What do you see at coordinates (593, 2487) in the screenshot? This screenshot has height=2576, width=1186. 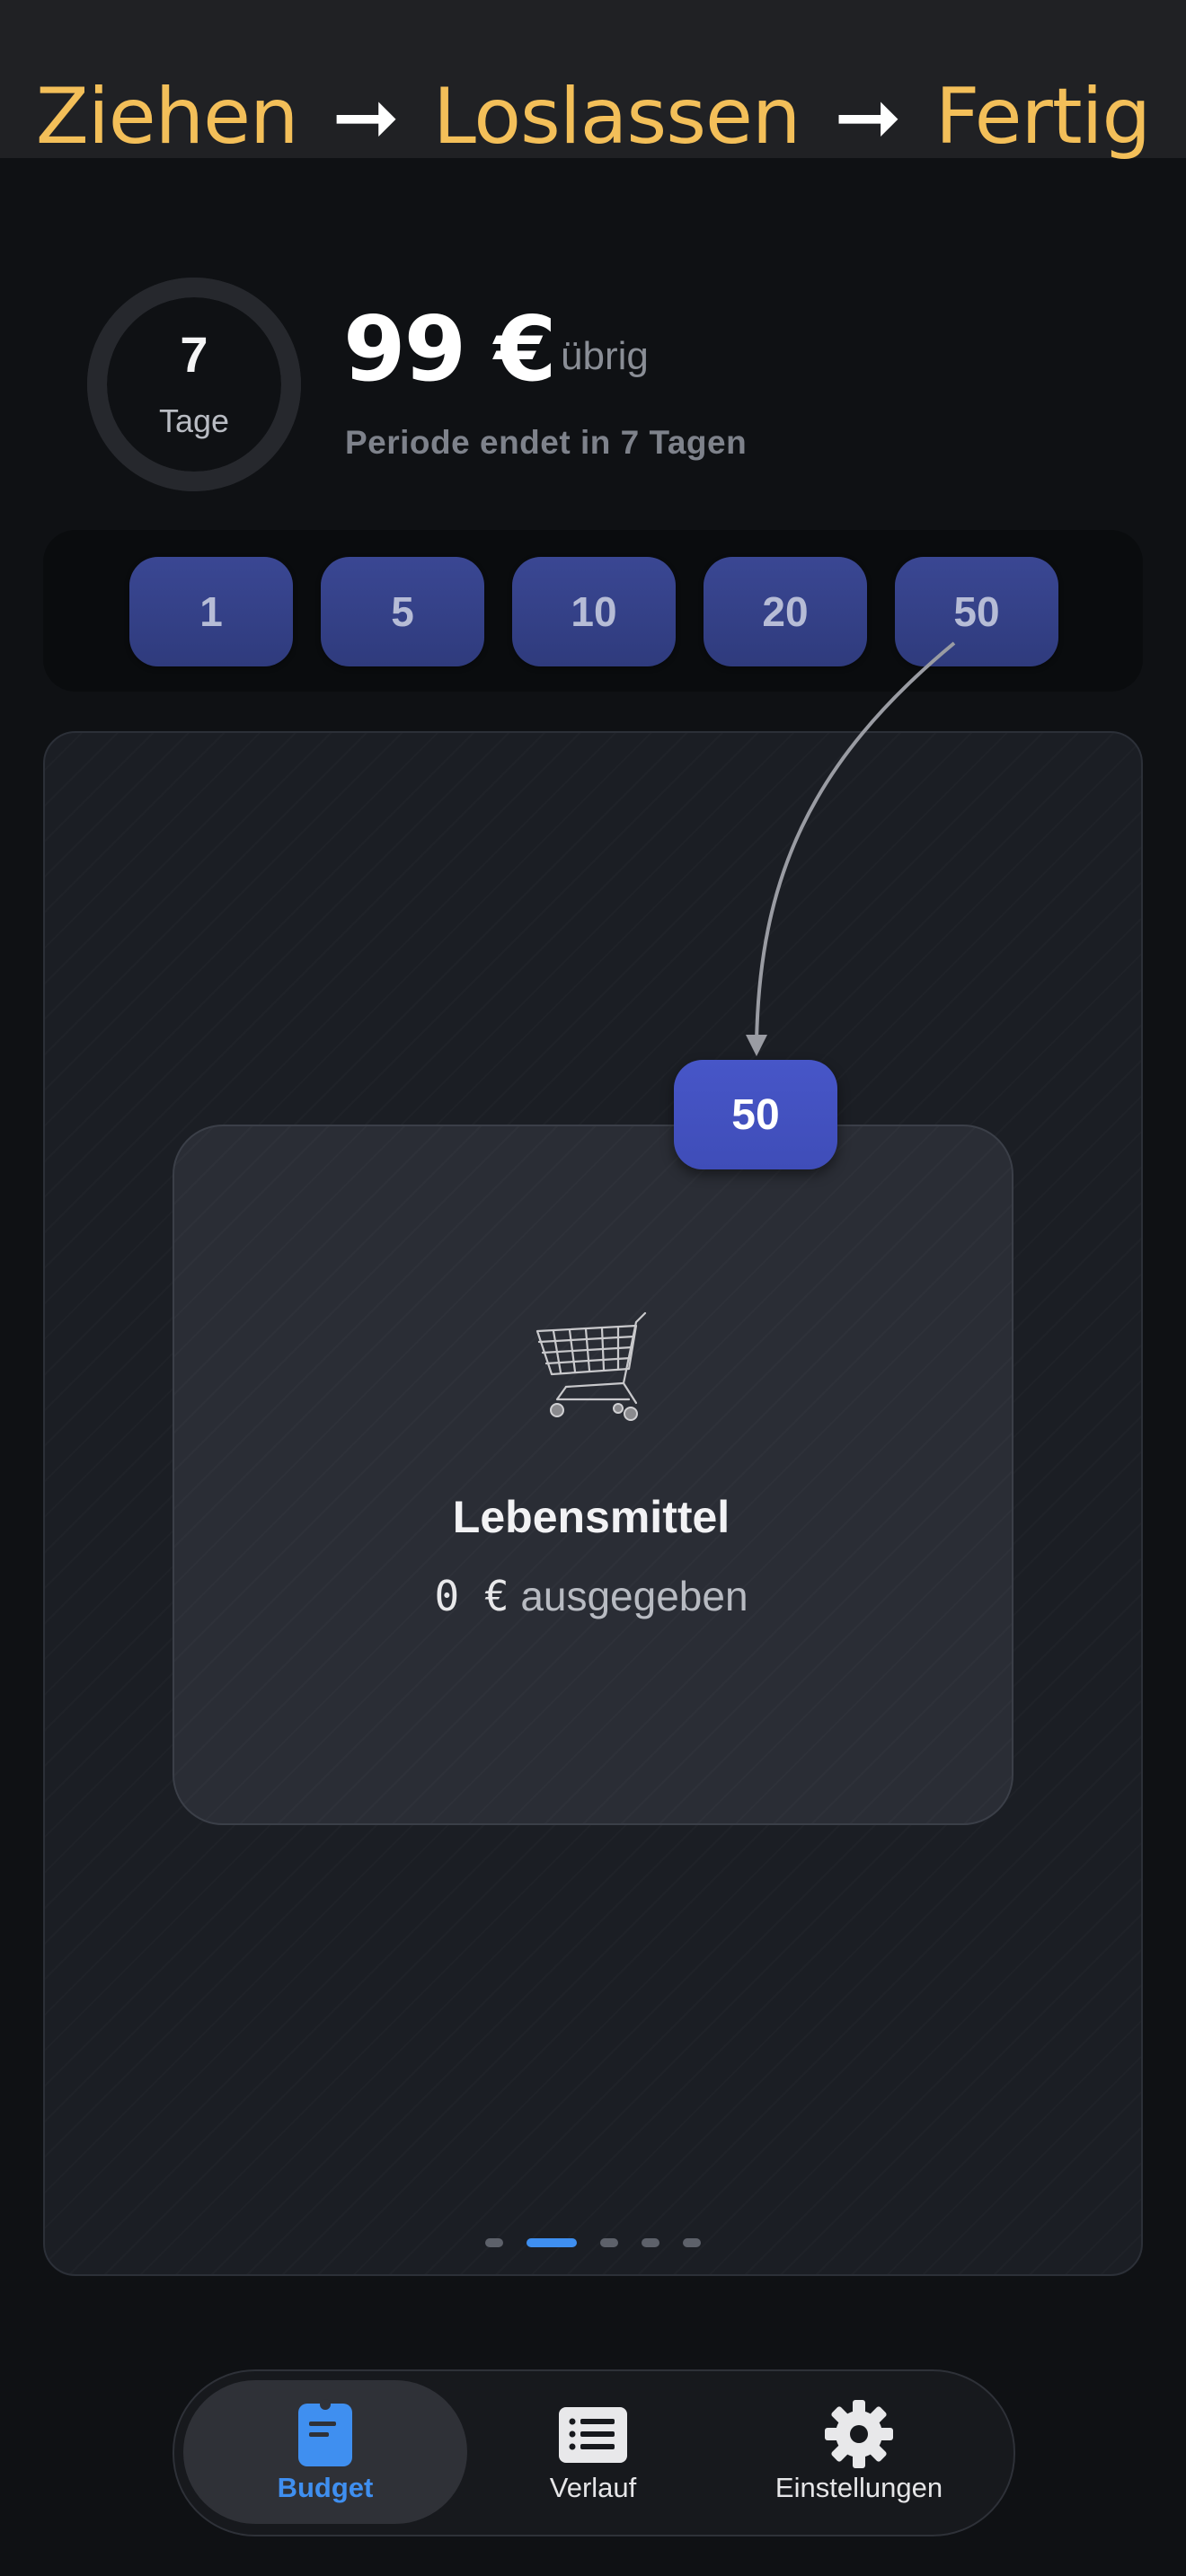 I see `tab-history-label: Verlauf` at bounding box center [593, 2487].